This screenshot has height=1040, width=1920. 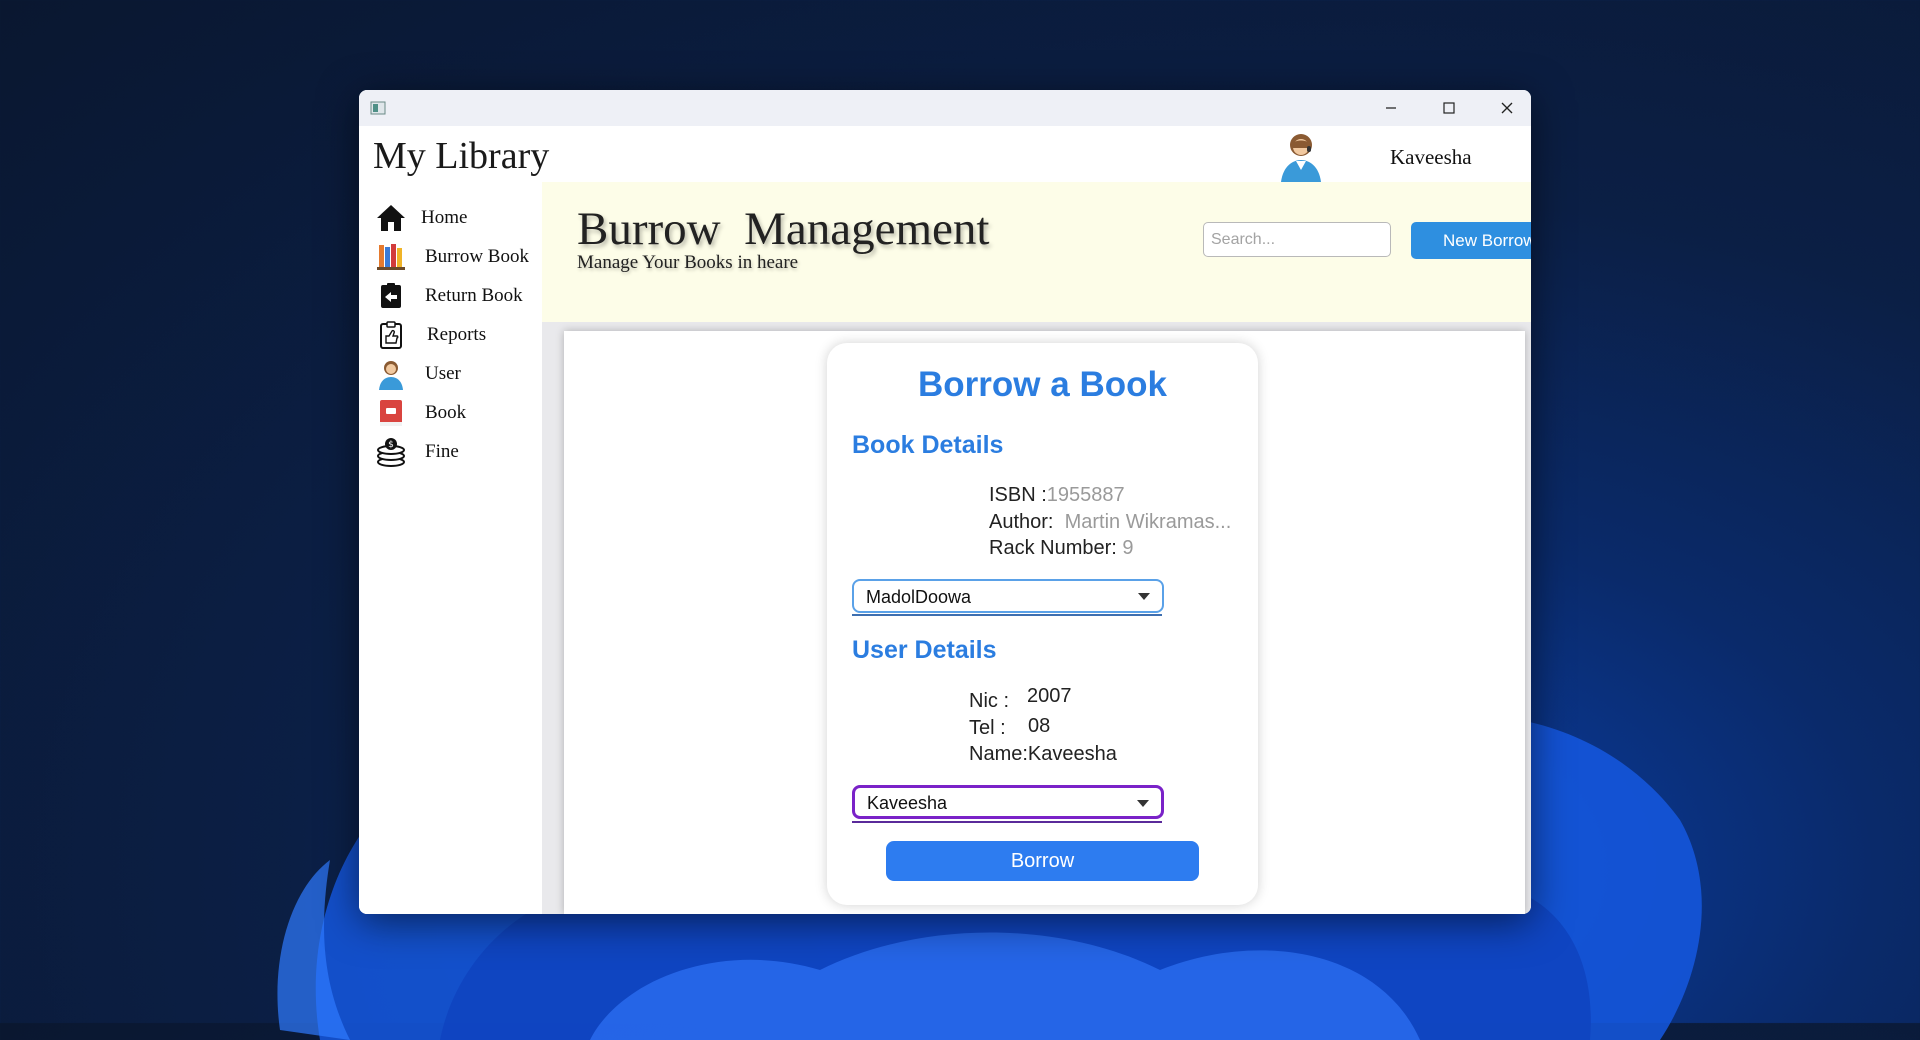 What do you see at coordinates (1072, 754) in the screenshot?
I see `name-value: Kaveesha` at bounding box center [1072, 754].